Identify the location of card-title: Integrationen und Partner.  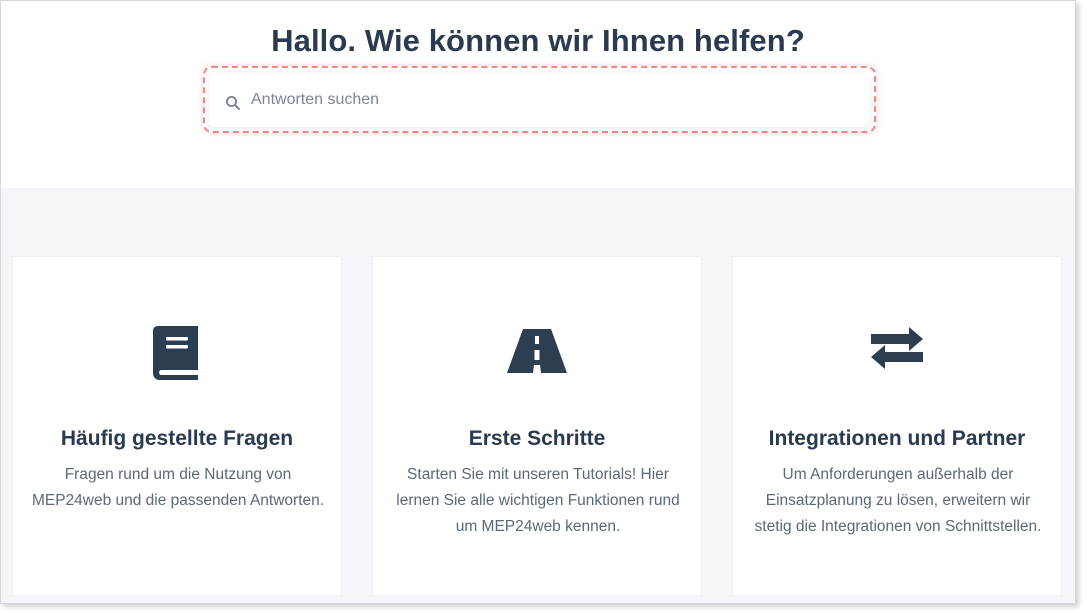
(897, 438).